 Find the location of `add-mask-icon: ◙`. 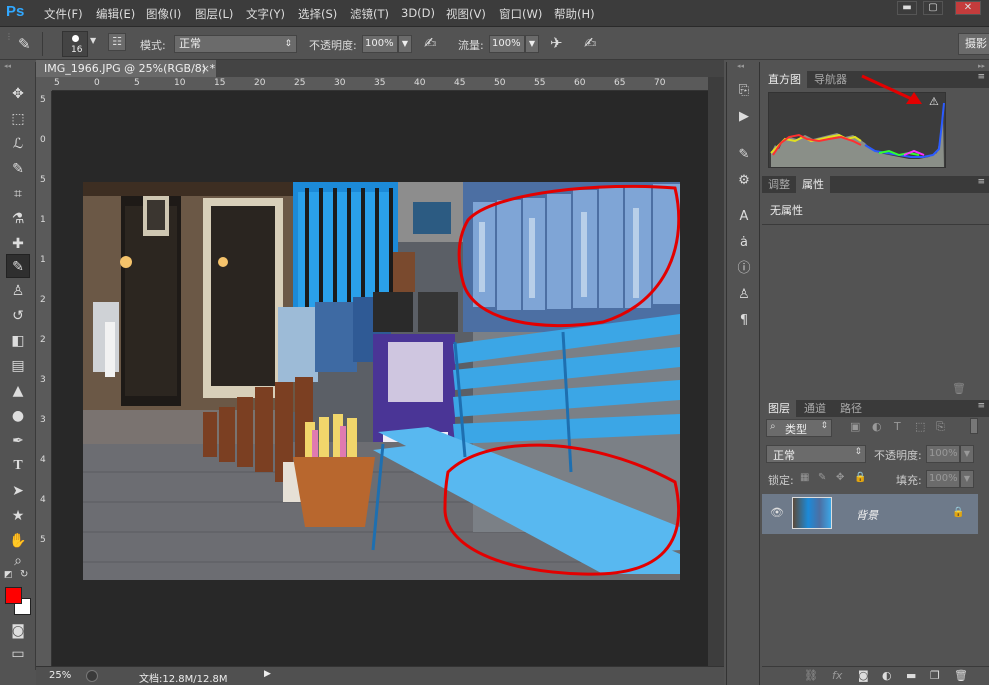

add-mask-icon: ◙ is located at coordinates (863, 675).